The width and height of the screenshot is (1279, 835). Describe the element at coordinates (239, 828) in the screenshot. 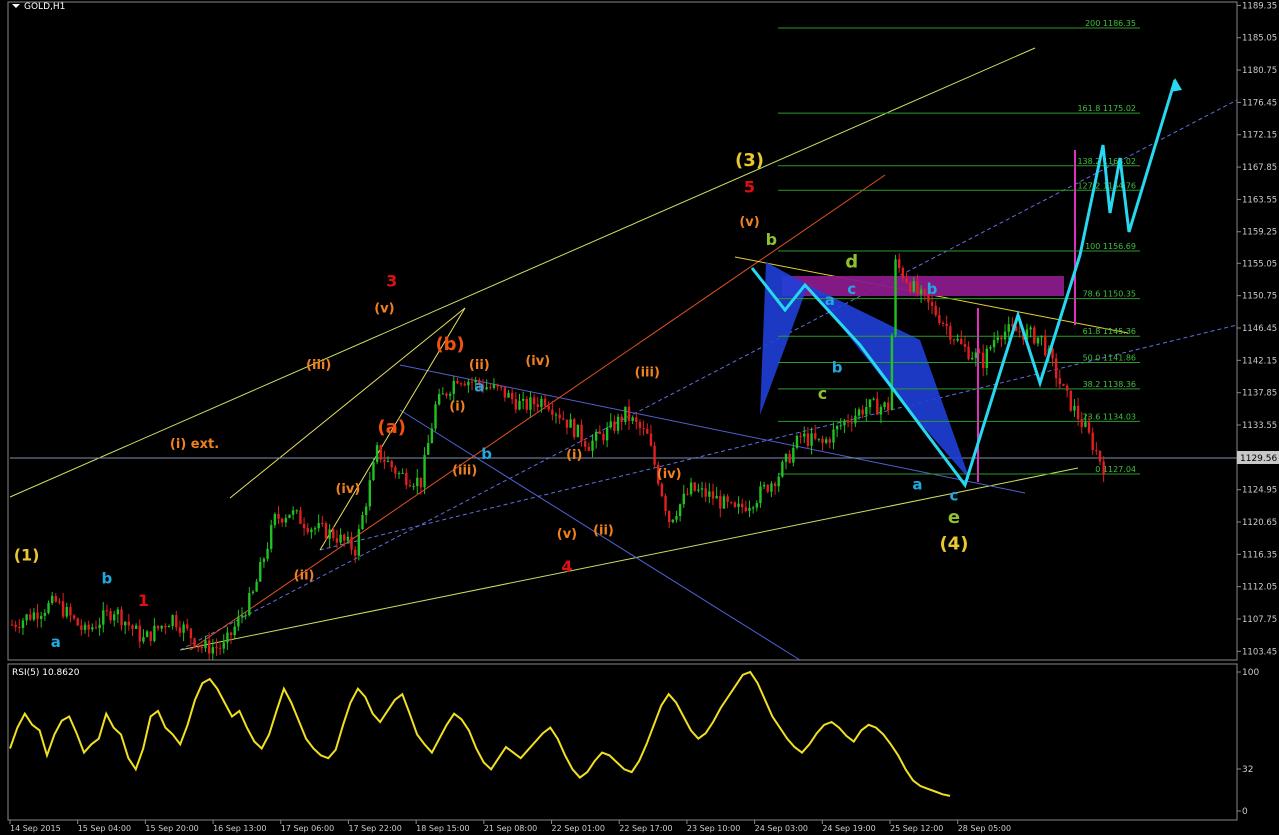

I see `x-tick-label: 16 Sep 13:00` at that location.